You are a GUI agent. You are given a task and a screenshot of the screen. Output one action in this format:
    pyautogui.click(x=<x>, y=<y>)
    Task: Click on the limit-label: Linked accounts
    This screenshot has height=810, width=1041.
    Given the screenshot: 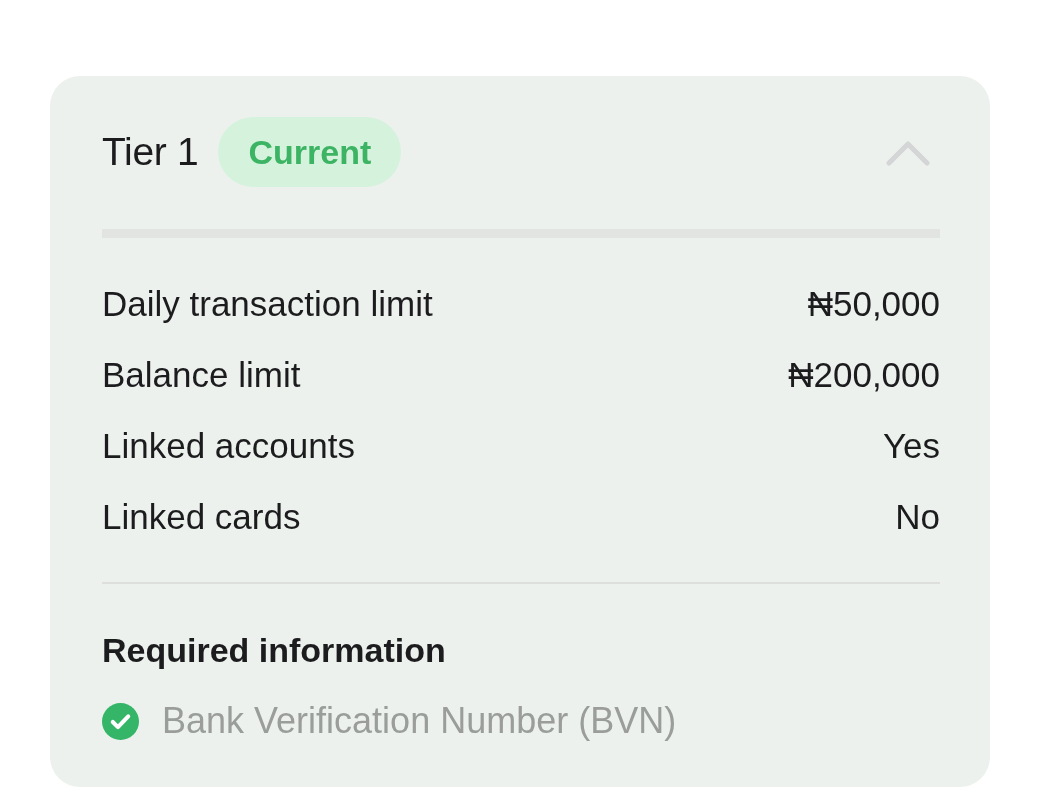 What is the action you would take?
    pyautogui.click(x=228, y=445)
    